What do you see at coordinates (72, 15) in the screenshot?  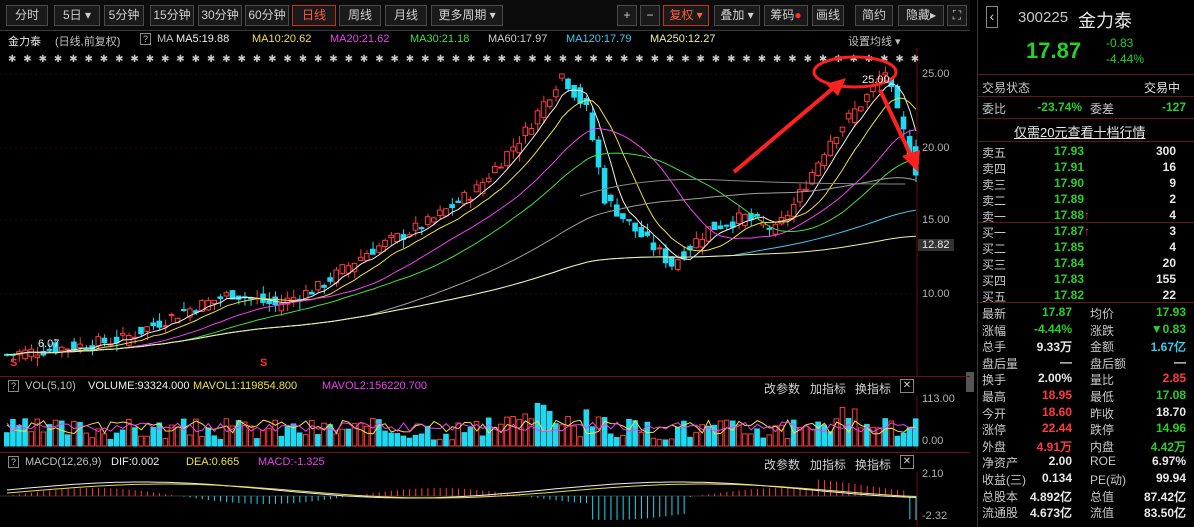 I see `tab-5day-label: 5日` at bounding box center [72, 15].